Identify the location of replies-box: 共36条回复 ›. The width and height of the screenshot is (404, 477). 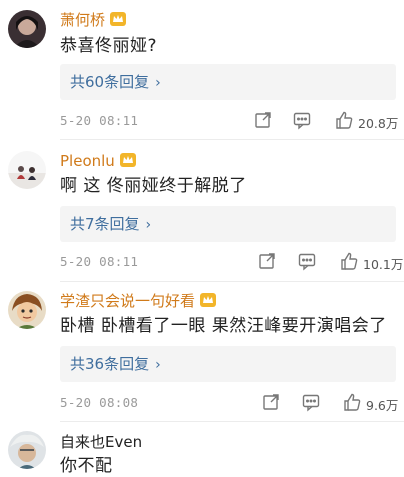
(228, 364).